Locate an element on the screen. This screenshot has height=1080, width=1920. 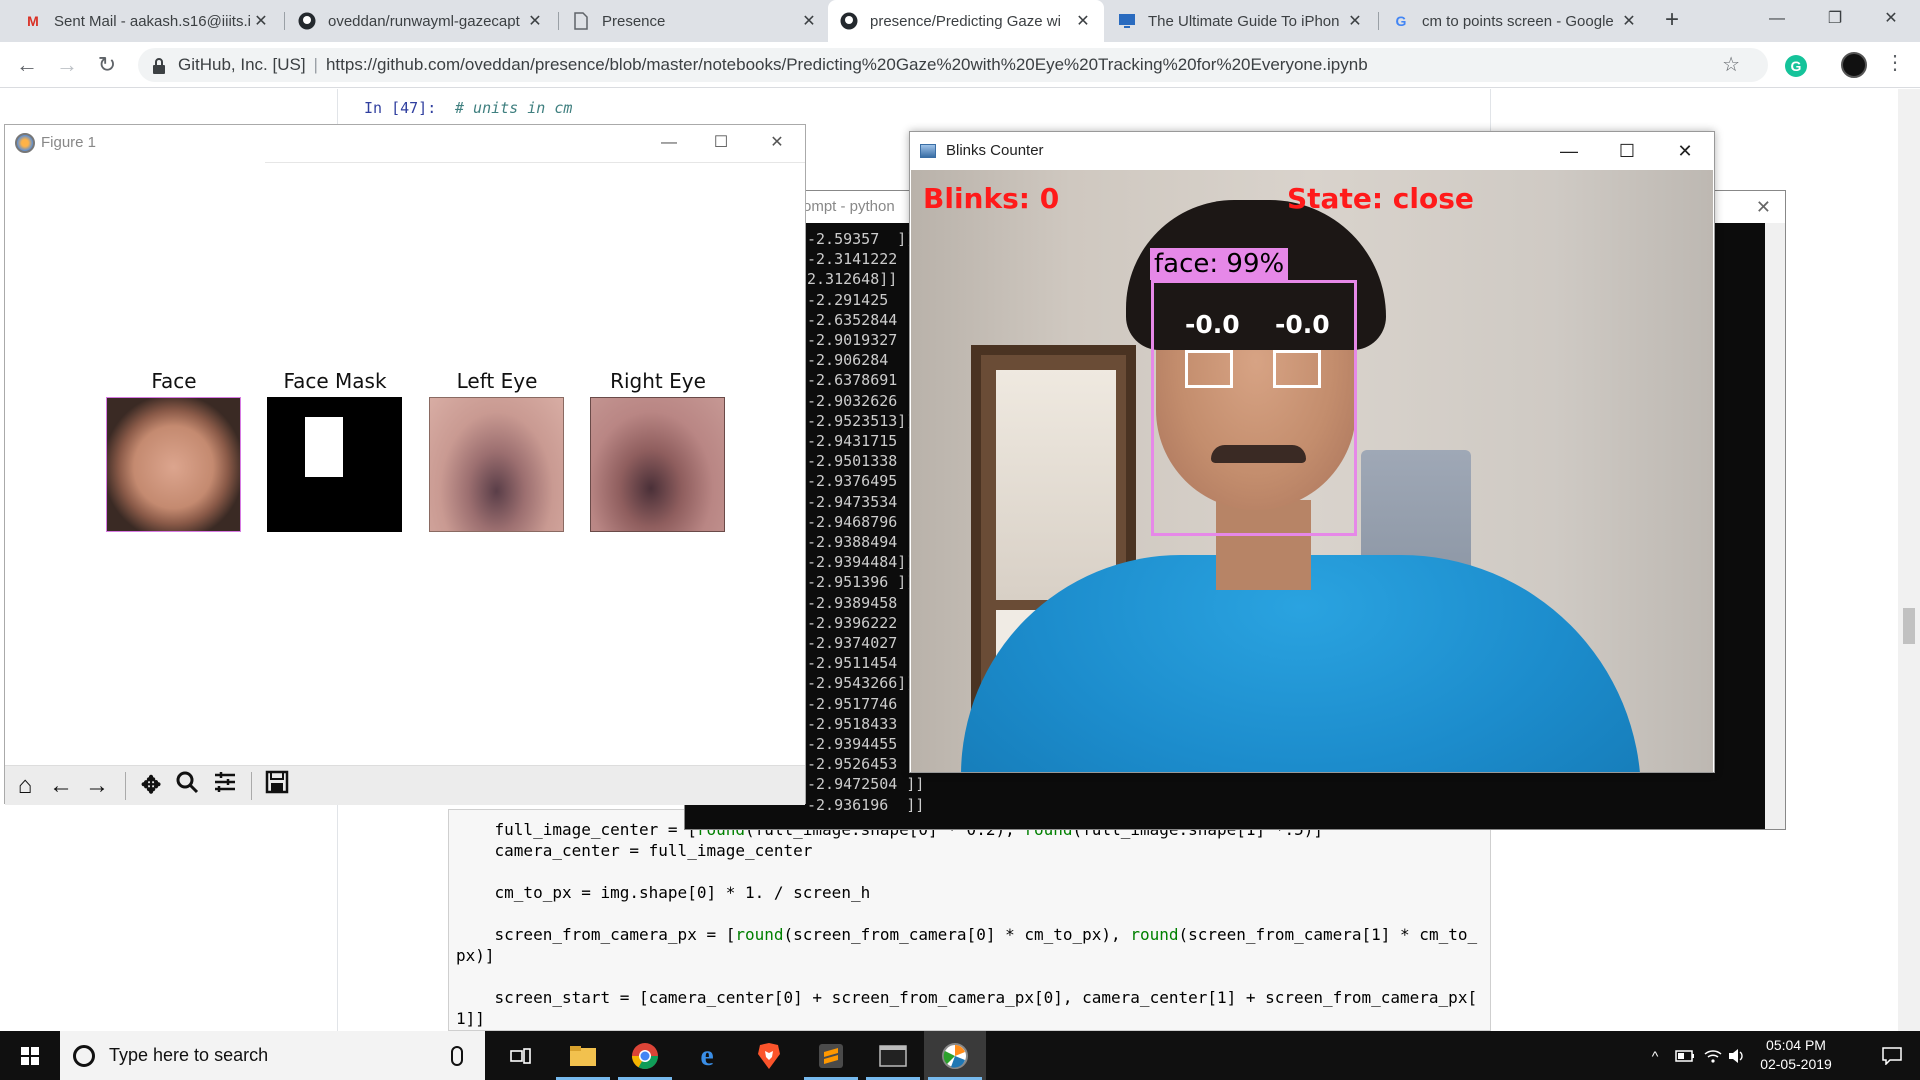
document-icon is located at coordinates (581, 21).